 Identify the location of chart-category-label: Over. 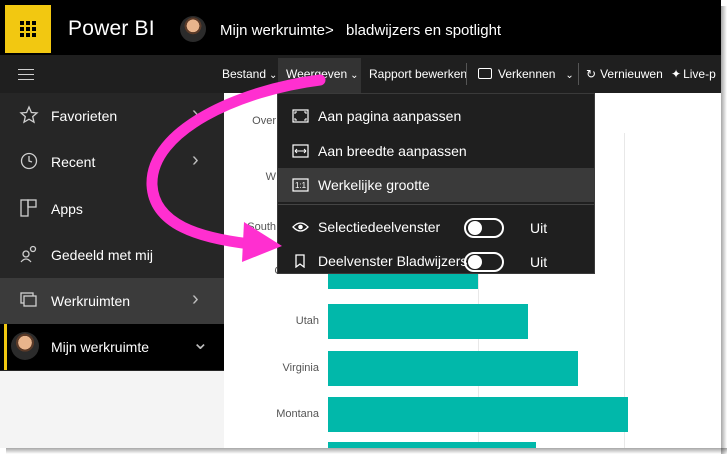
(264, 121).